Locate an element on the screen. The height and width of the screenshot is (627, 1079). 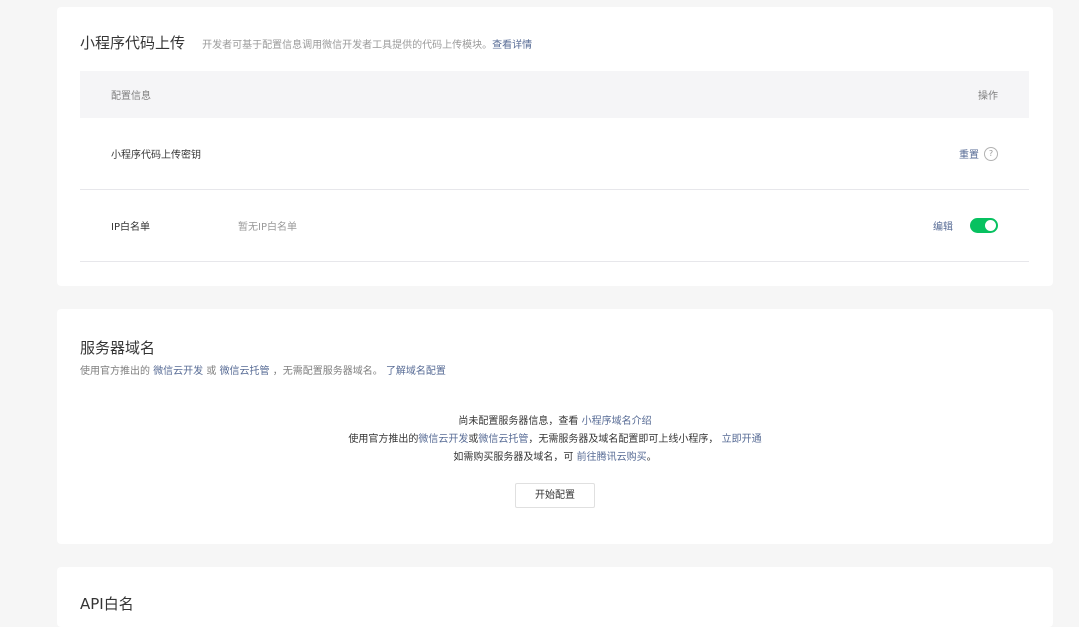
help-icon: ? is located at coordinates (991, 153).